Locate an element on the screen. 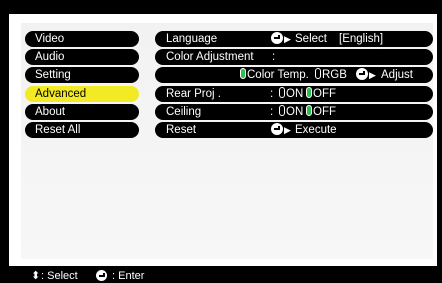  menu-item-reset-all: Reset All is located at coordinates (82, 130).